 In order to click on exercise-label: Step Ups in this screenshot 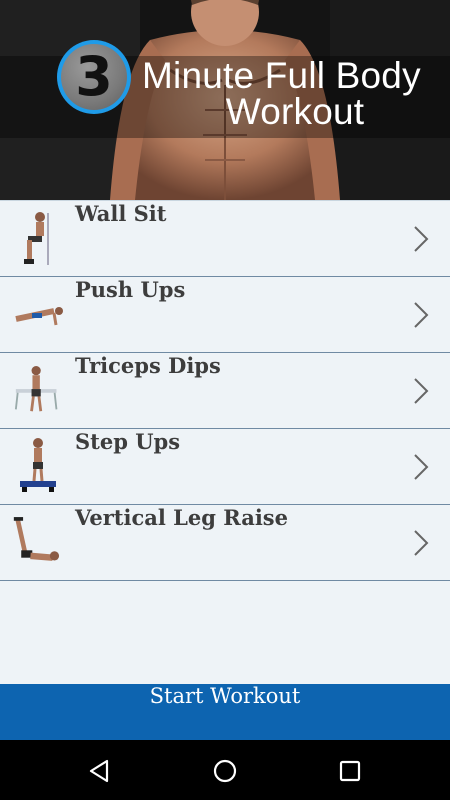, I will do `click(128, 441)`.